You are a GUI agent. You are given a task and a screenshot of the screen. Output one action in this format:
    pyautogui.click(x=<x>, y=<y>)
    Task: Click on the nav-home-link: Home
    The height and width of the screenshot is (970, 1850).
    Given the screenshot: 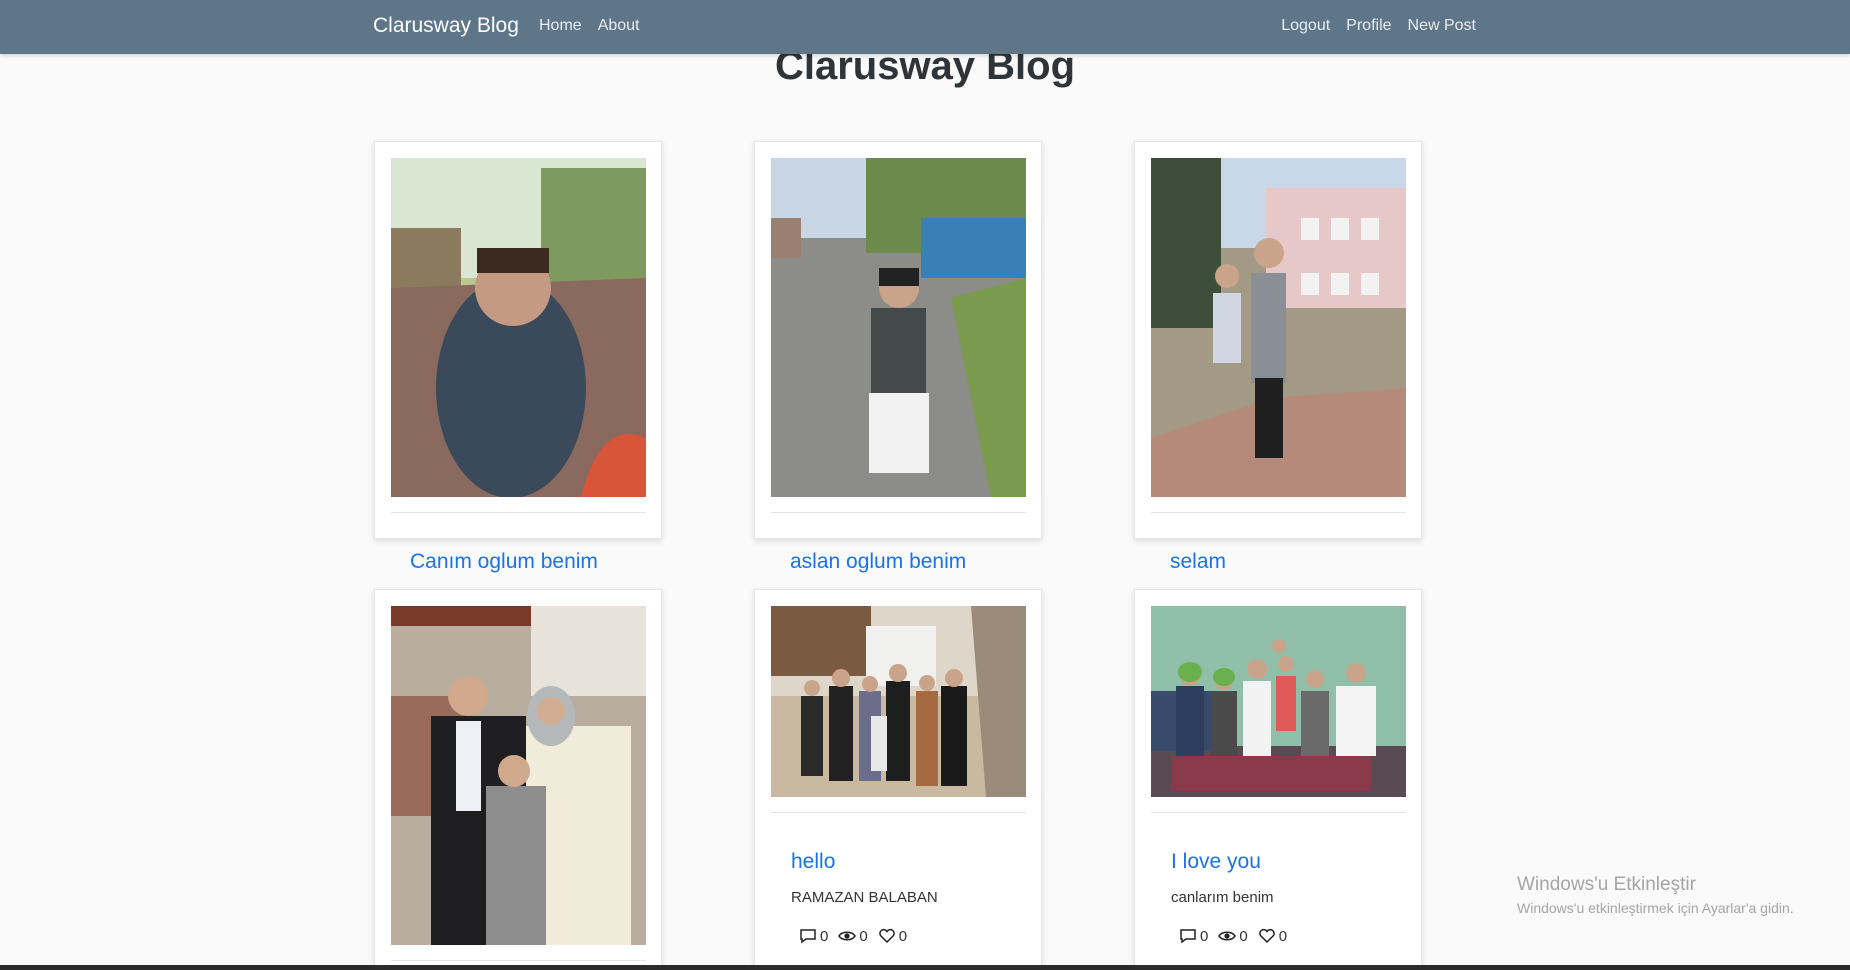 What is the action you would take?
    pyautogui.click(x=560, y=26)
    